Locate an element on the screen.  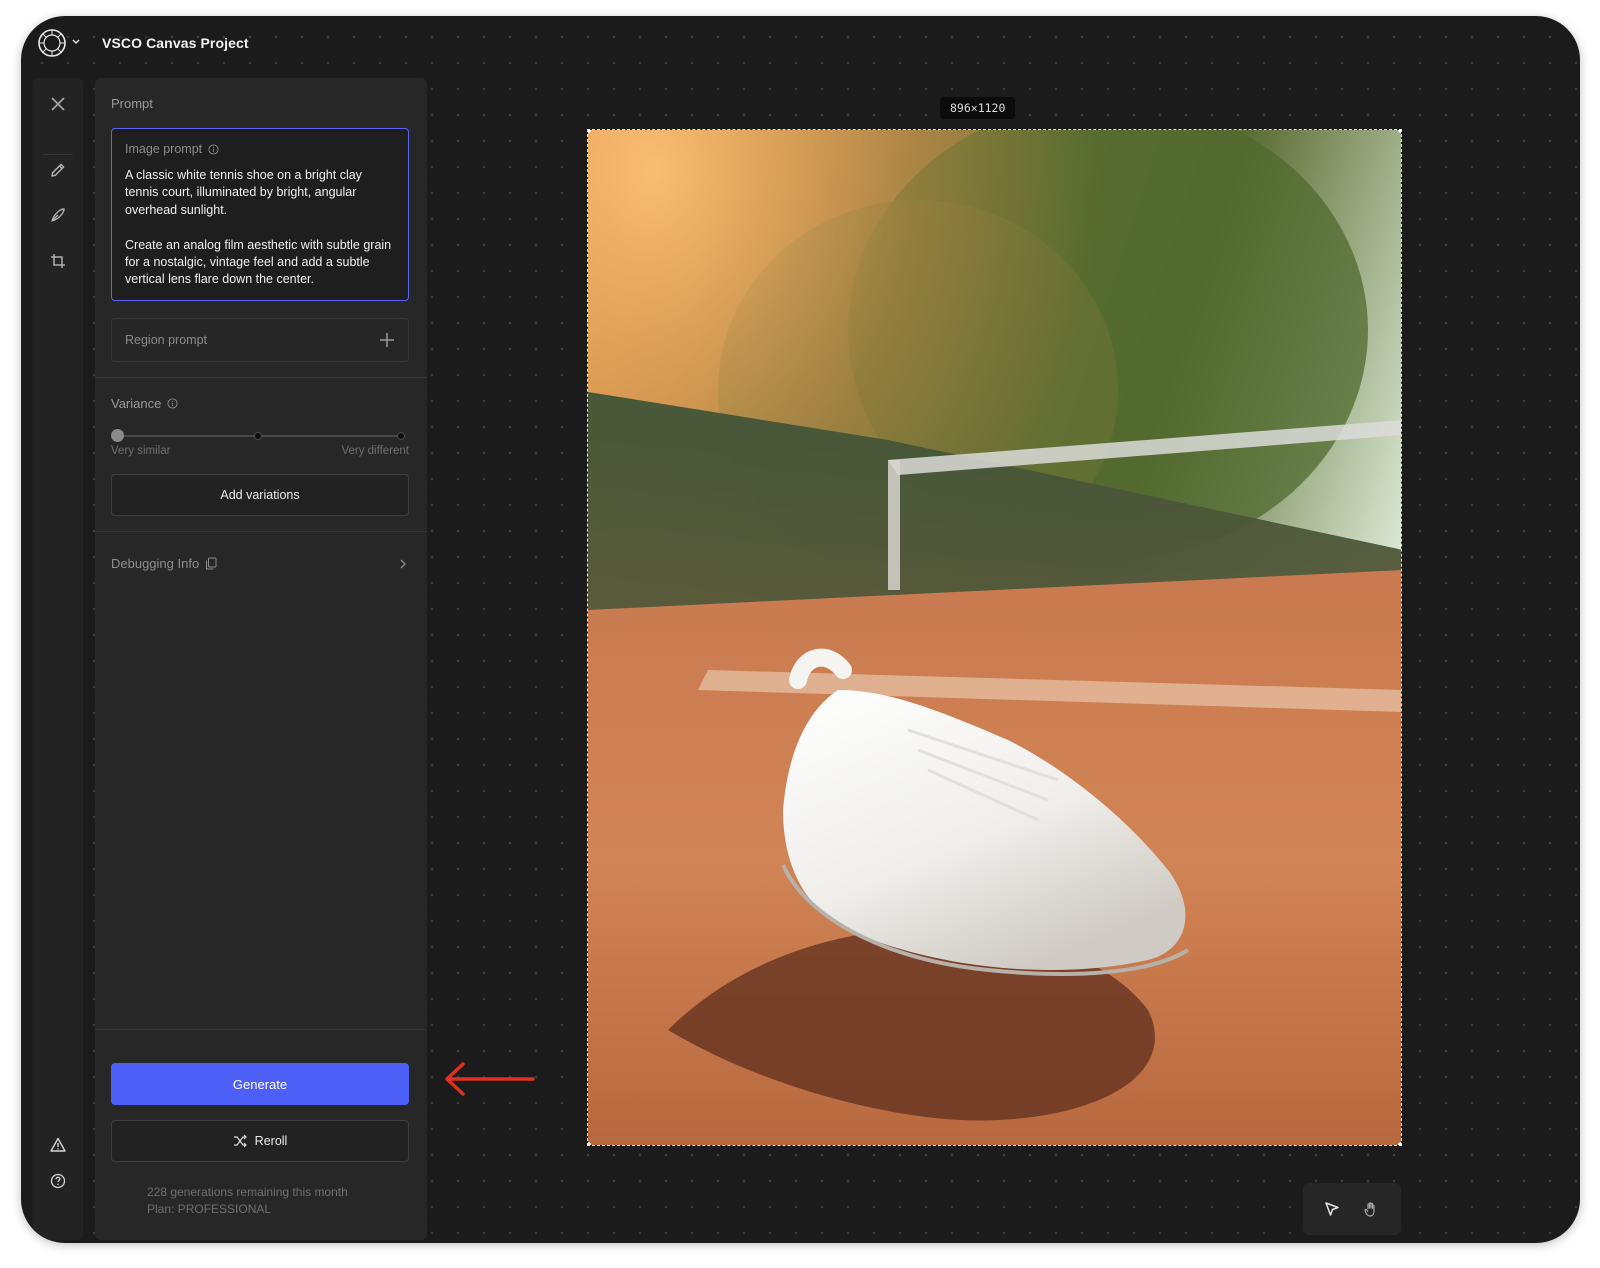
shuffle-icon is located at coordinates (240, 1141).